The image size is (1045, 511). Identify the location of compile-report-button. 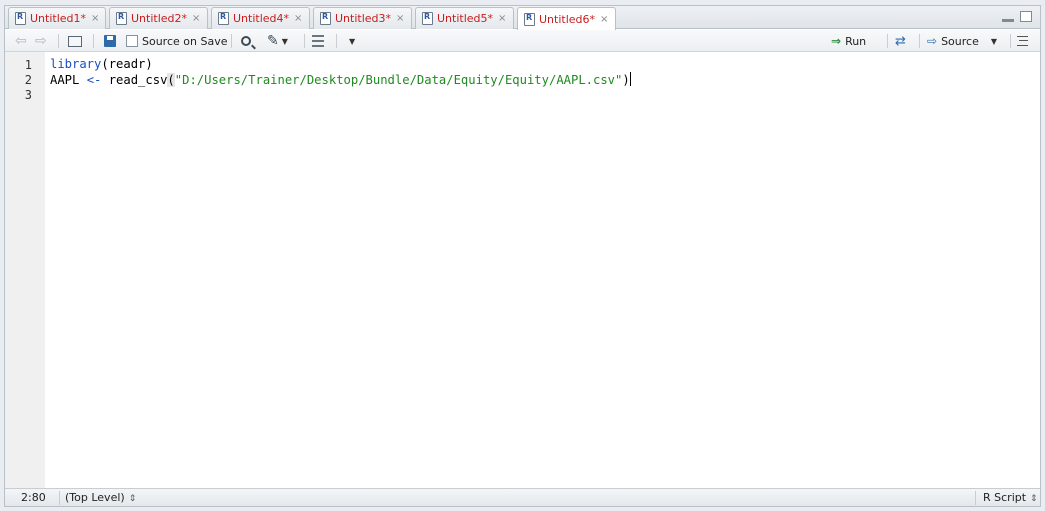
(318, 41).